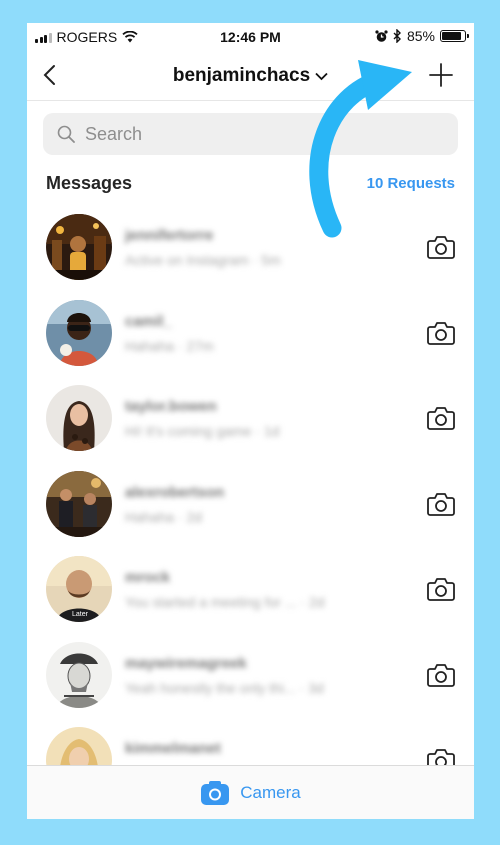  Describe the element at coordinates (175, 492) in the screenshot. I see `conversation-name: alexrobertson` at that location.